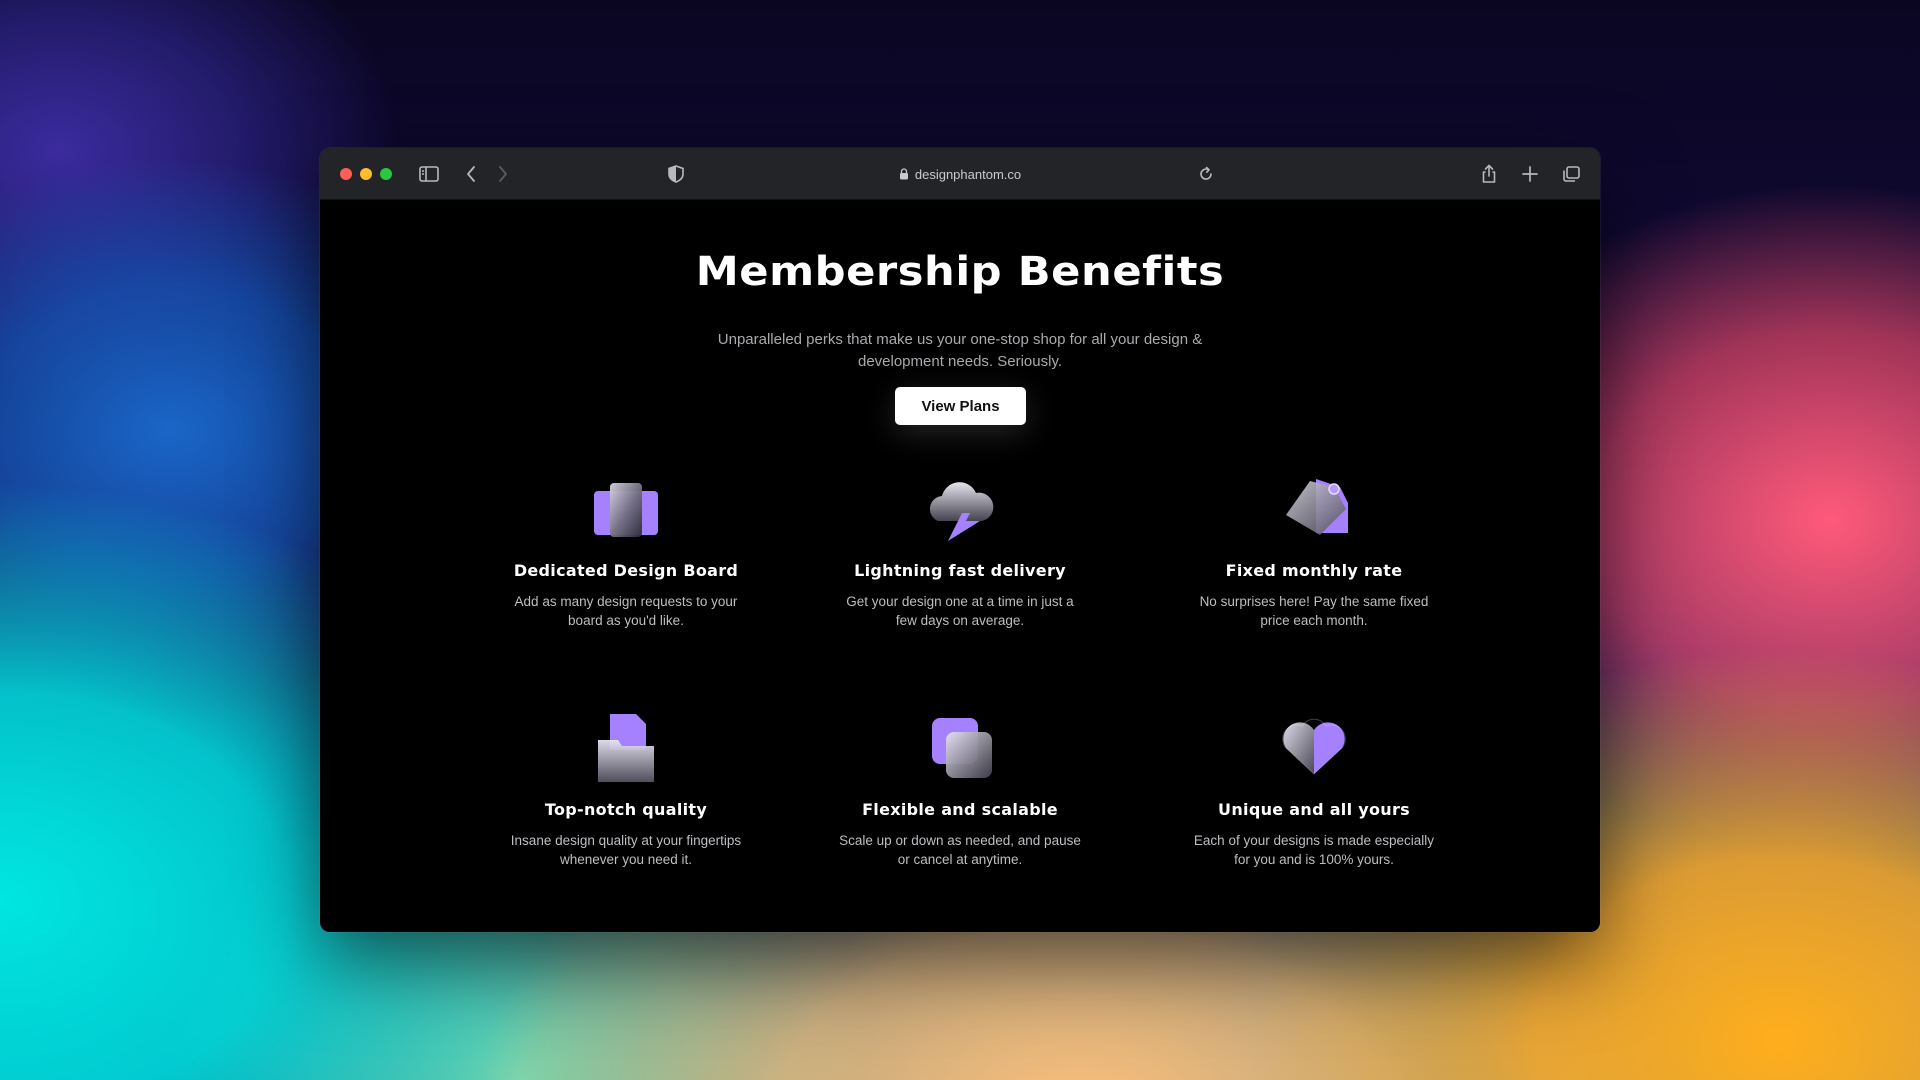 The width and height of the screenshot is (1920, 1080). What do you see at coordinates (960, 272) in the screenshot?
I see `page-title: Membership Benefits` at bounding box center [960, 272].